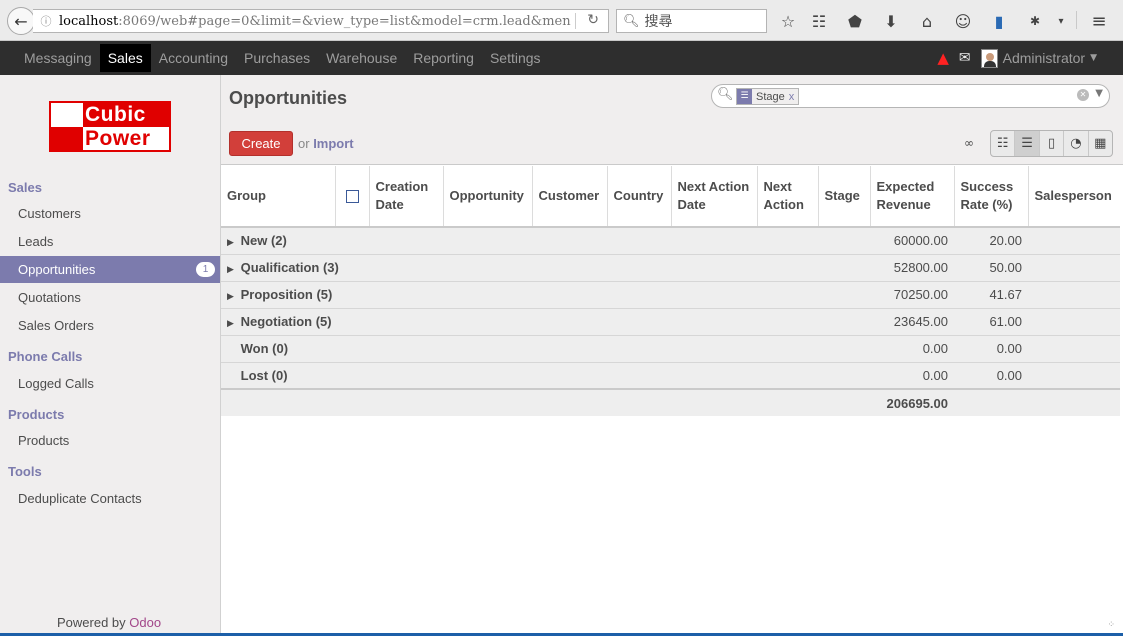  Describe the element at coordinates (670, 241) in the screenshot. I see `group-row-new: ▶ New (2) 60000.00 20.00` at that location.